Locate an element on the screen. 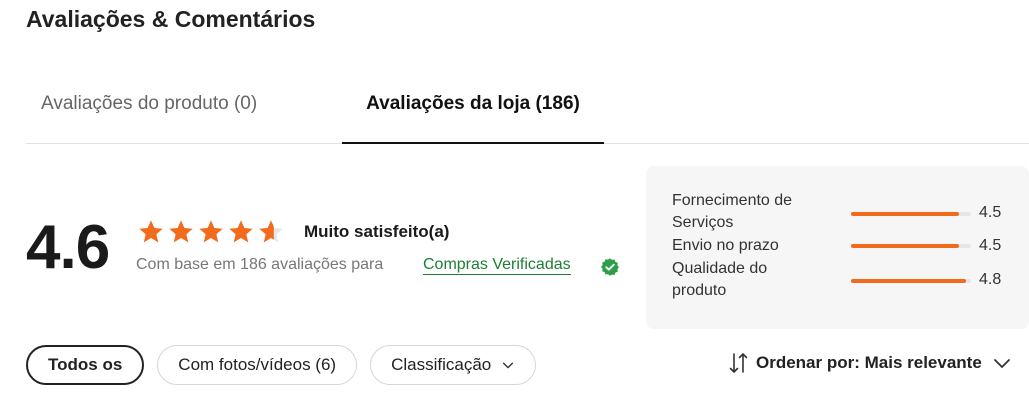 This screenshot has width=1029, height=400. filter-all-button: Todos os is located at coordinates (85, 365).